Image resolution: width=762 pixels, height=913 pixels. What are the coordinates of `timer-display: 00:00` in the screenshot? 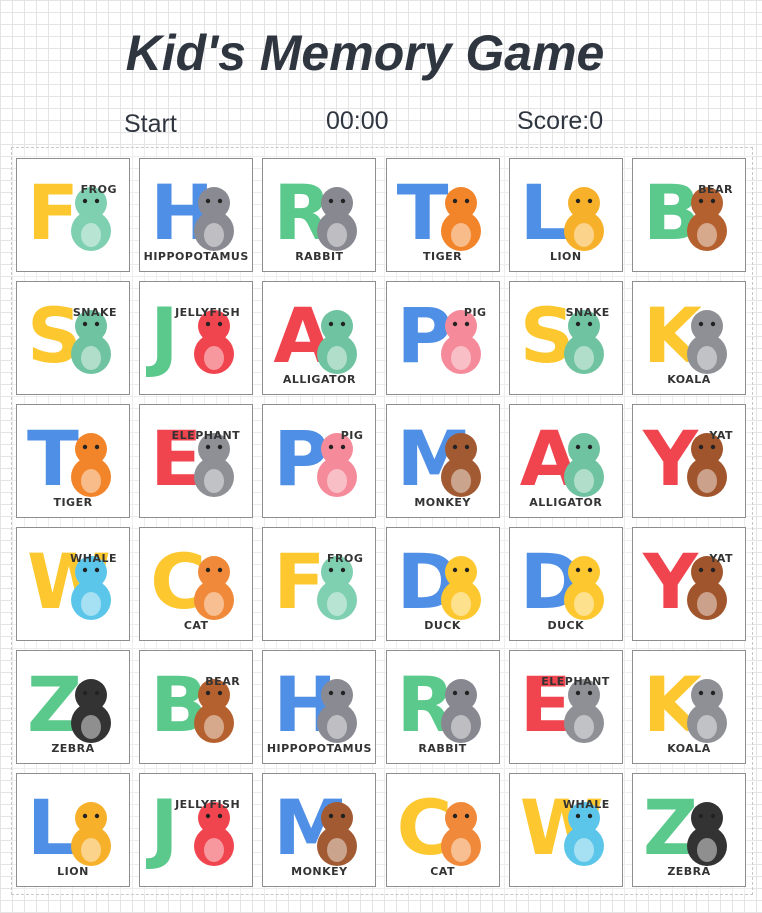 It's located at (357, 121).